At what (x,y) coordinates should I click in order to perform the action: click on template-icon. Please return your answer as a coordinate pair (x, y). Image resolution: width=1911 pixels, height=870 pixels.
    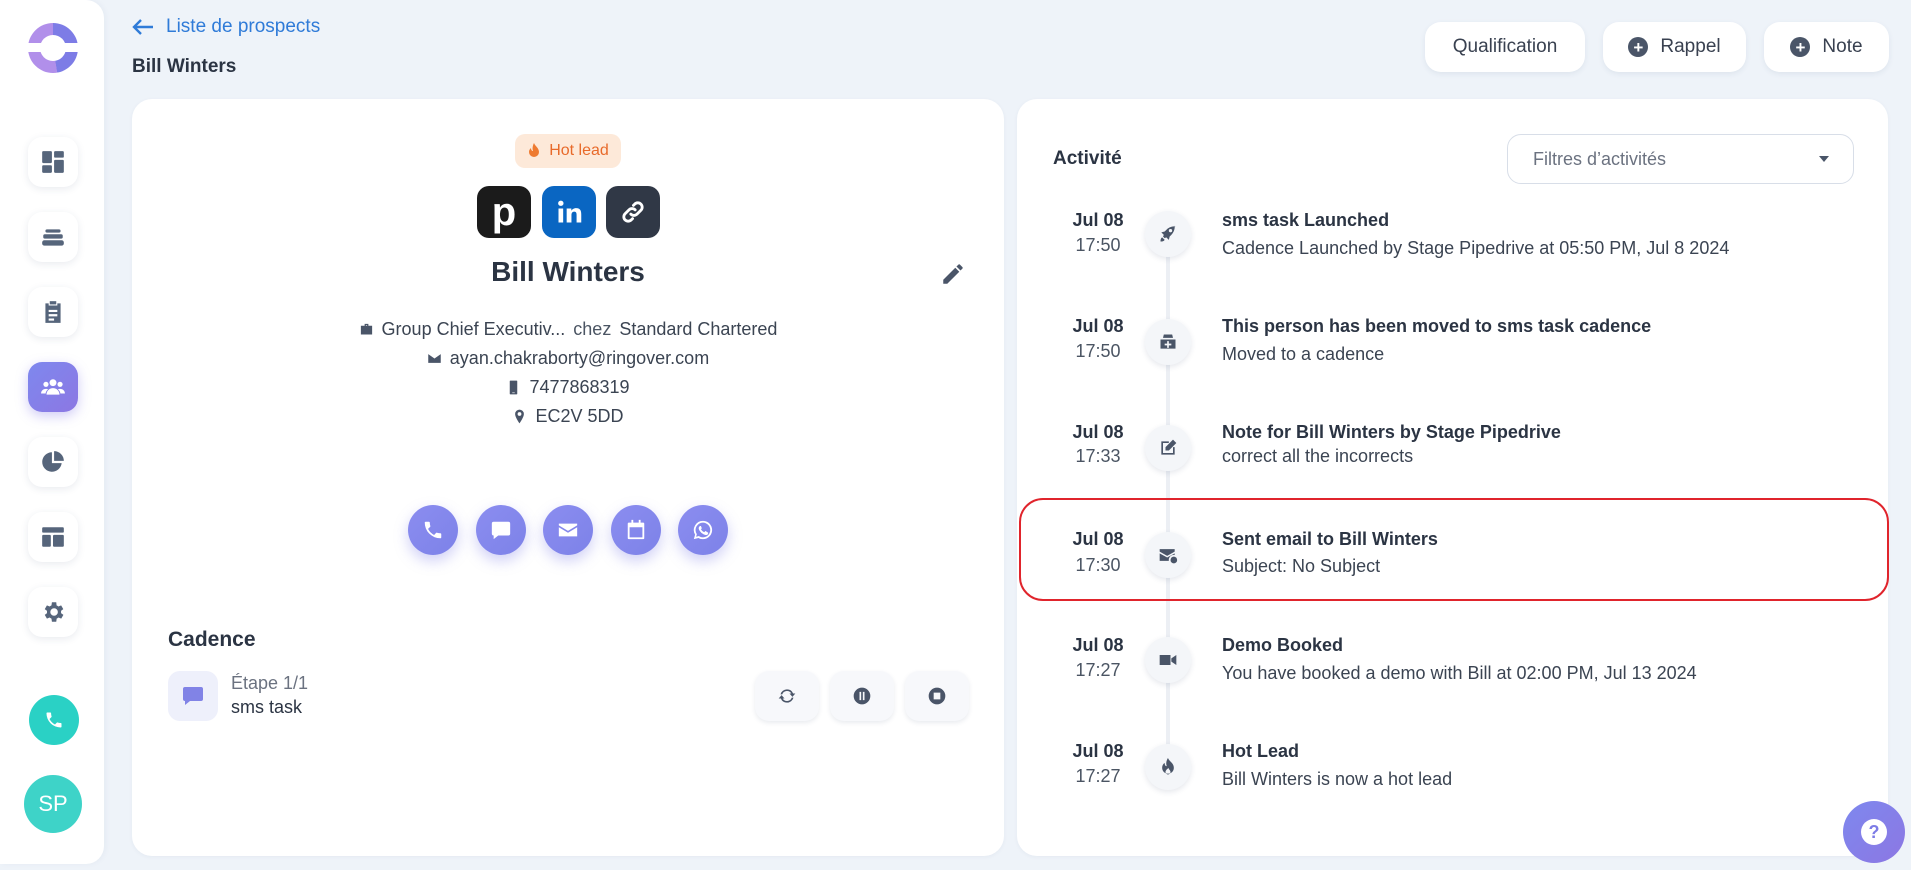
    Looking at the image, I should click on (53, 537).